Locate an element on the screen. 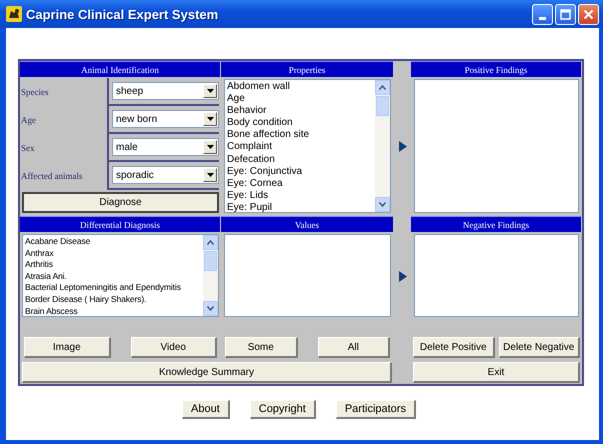 The height and width of the screenshot is (444, 603). dropdown-field: sheep is located at coordinates (165, 91).